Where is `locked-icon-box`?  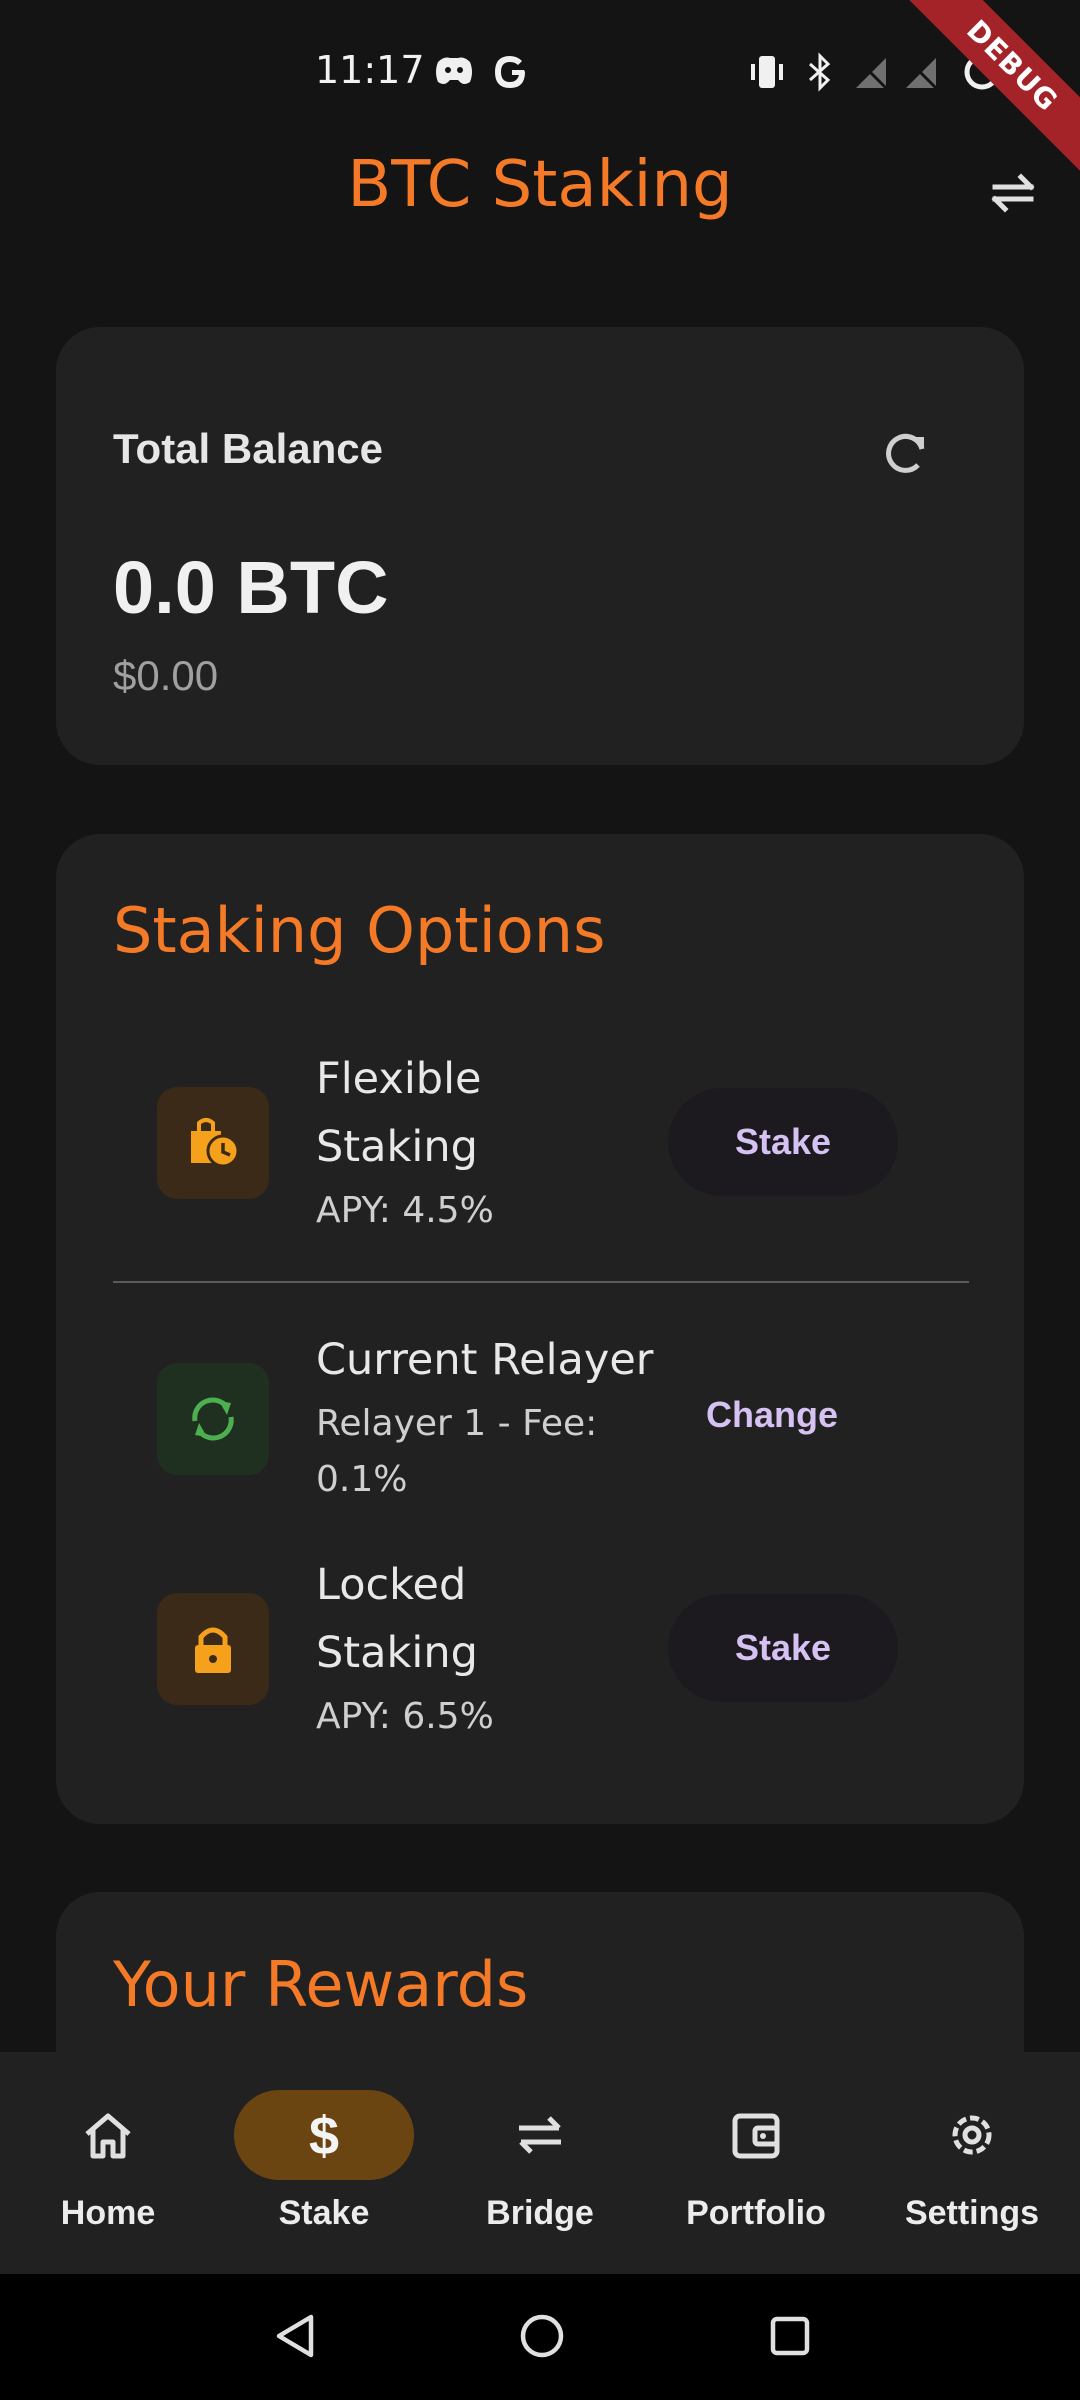
locked-icon-box is located at coordinates (213, 1649).